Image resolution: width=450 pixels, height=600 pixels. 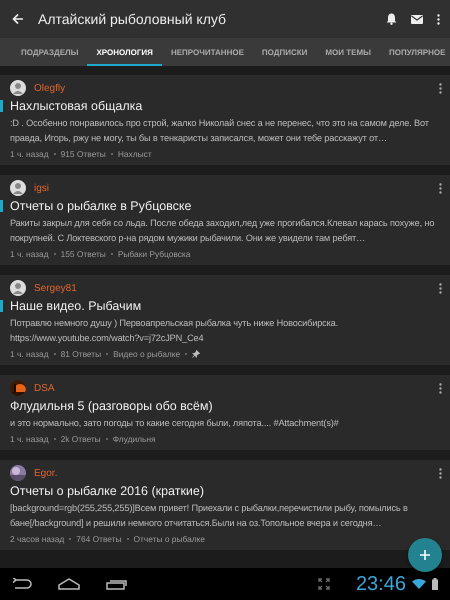 I want to click on wifi-icon, so click(x=419, y=584).